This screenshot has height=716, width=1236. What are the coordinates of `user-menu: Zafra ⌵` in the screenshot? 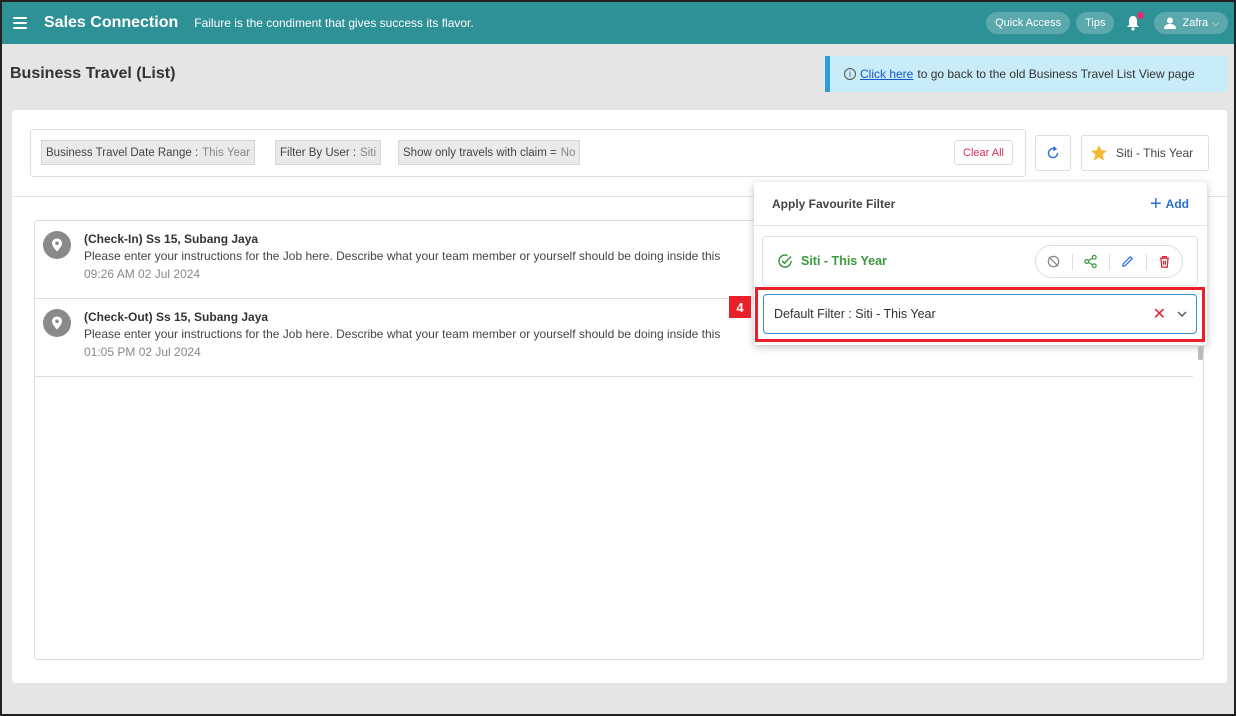 It's located at (1191, 23).